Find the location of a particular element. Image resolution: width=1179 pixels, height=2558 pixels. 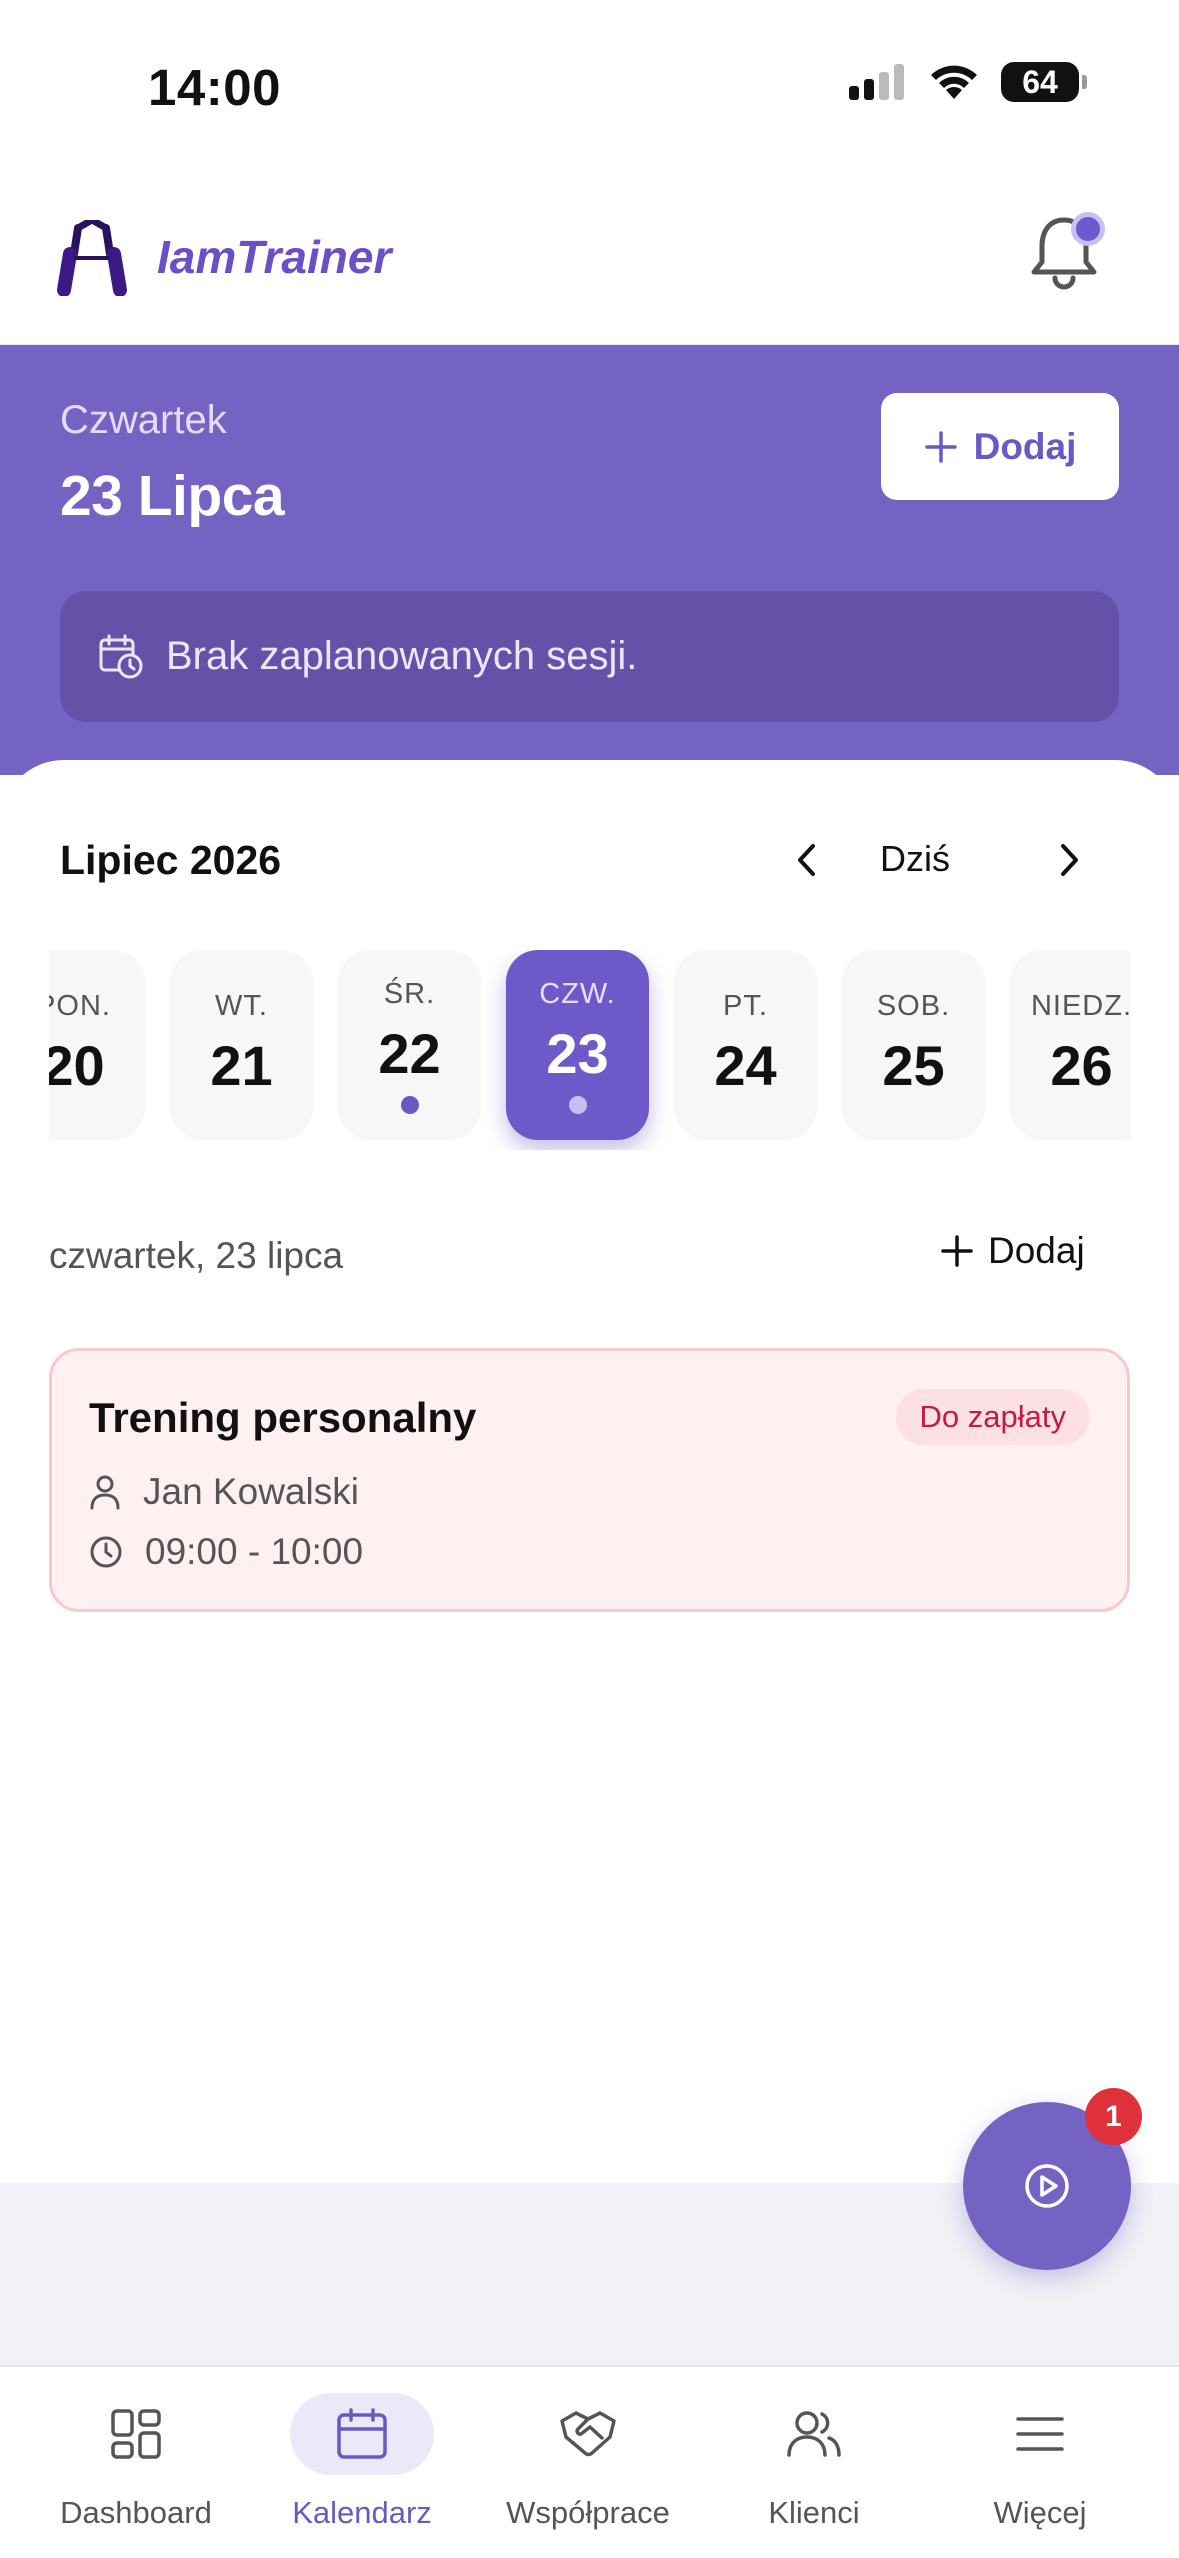

logo-icon is located at coordinates (92, 258).